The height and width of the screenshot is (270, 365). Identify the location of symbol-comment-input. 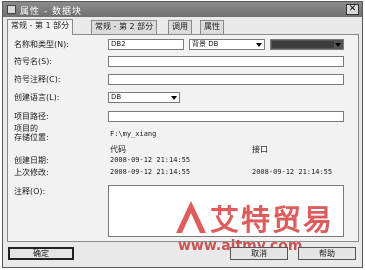
(226, 79).